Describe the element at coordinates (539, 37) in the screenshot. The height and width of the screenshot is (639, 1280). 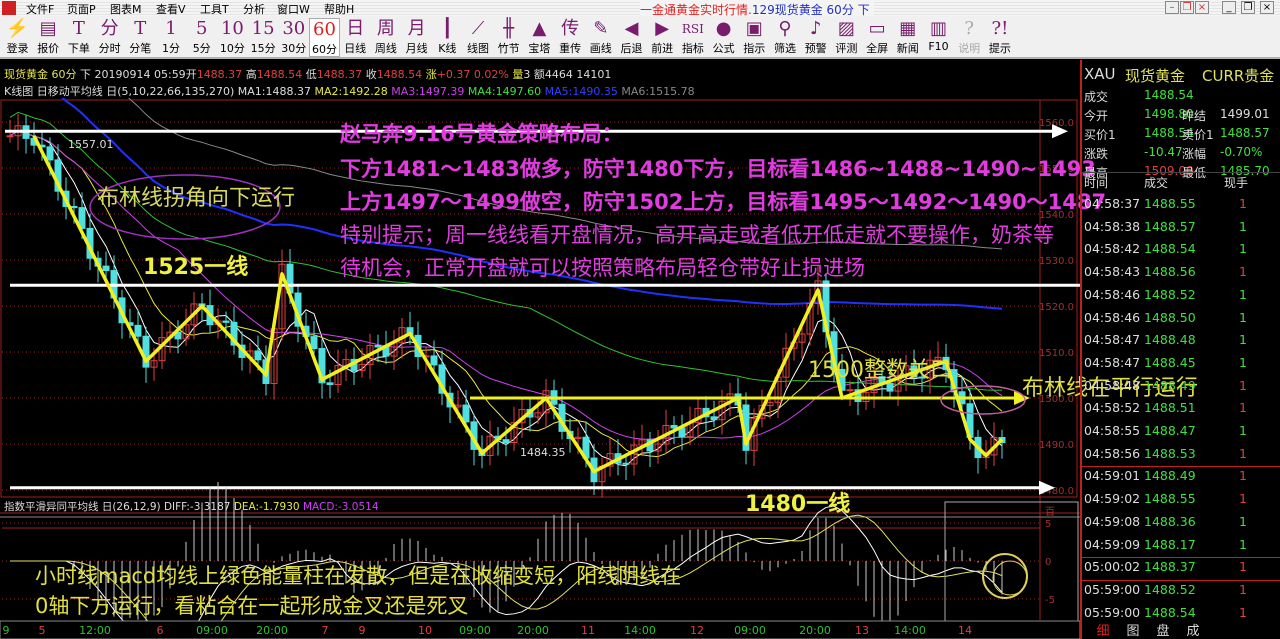
I see `toolbar-button-tower: ▲ 宝塔` at that location.